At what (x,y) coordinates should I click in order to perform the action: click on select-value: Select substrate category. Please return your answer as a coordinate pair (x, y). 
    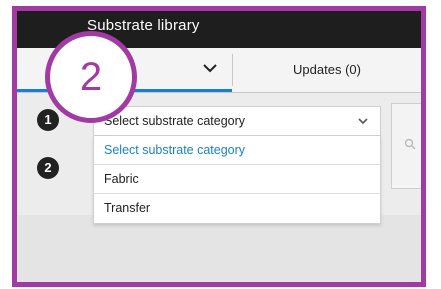
    Looking at the image, I should click on (175, 121).